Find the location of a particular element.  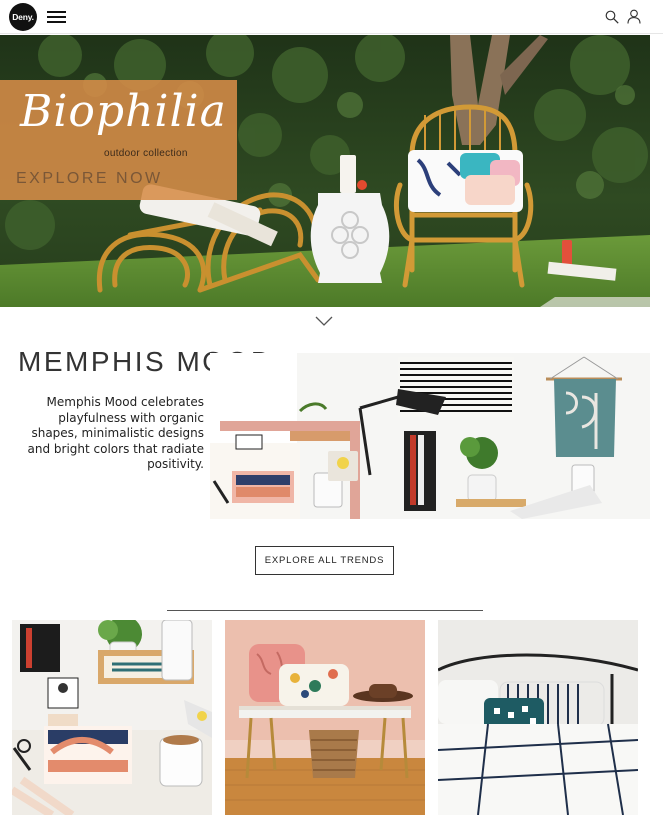

brand-logo: Deny. is located at coordinates (23, 17).